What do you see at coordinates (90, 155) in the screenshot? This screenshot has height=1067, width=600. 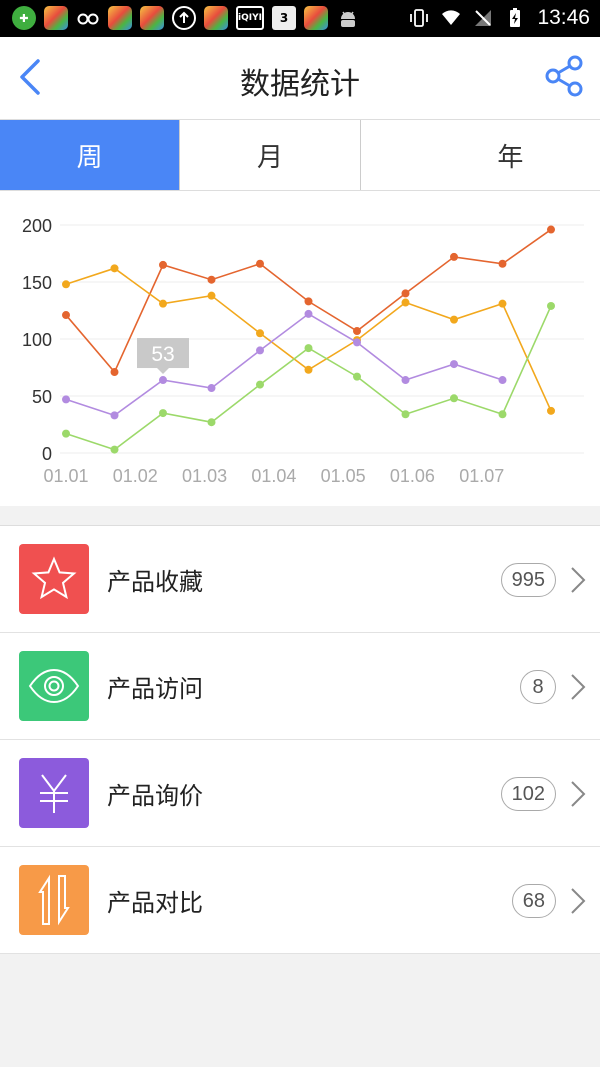 I see `tab-week: 周` at bounding box center [90, 155].